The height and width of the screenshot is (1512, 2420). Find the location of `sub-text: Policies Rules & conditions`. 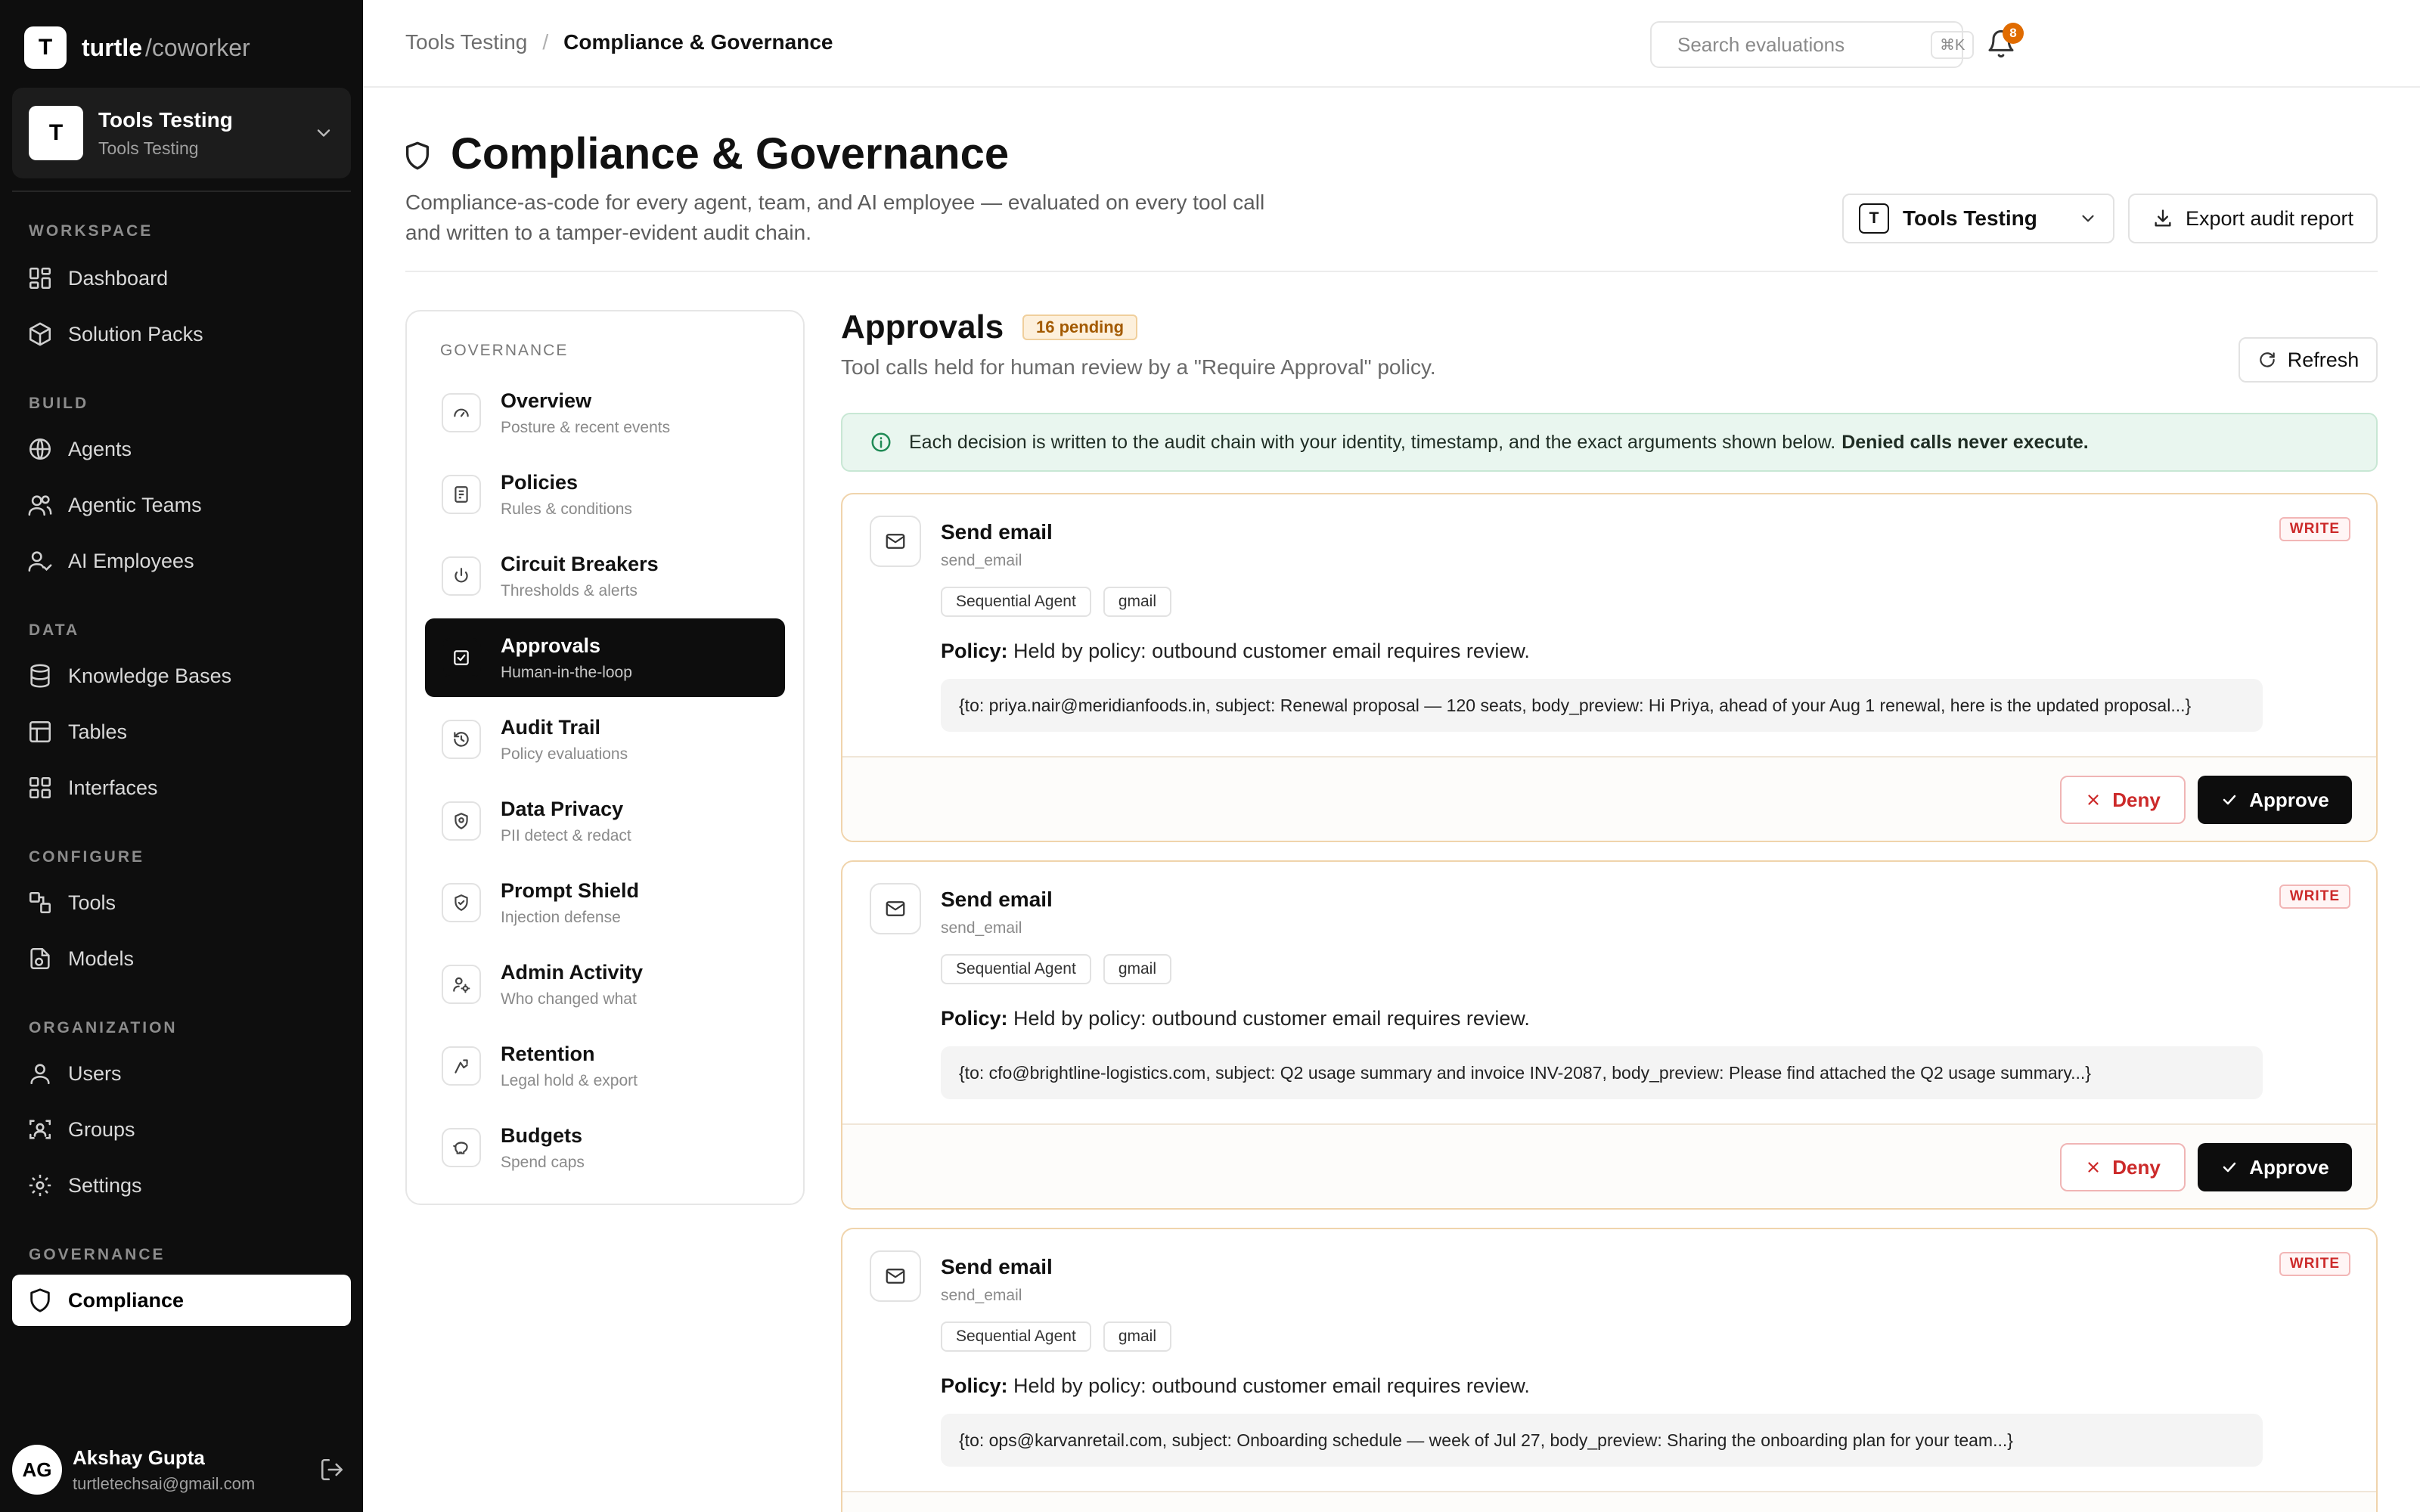

sub-text: Policies Rules & conditions is located at coordinates (566, 495).